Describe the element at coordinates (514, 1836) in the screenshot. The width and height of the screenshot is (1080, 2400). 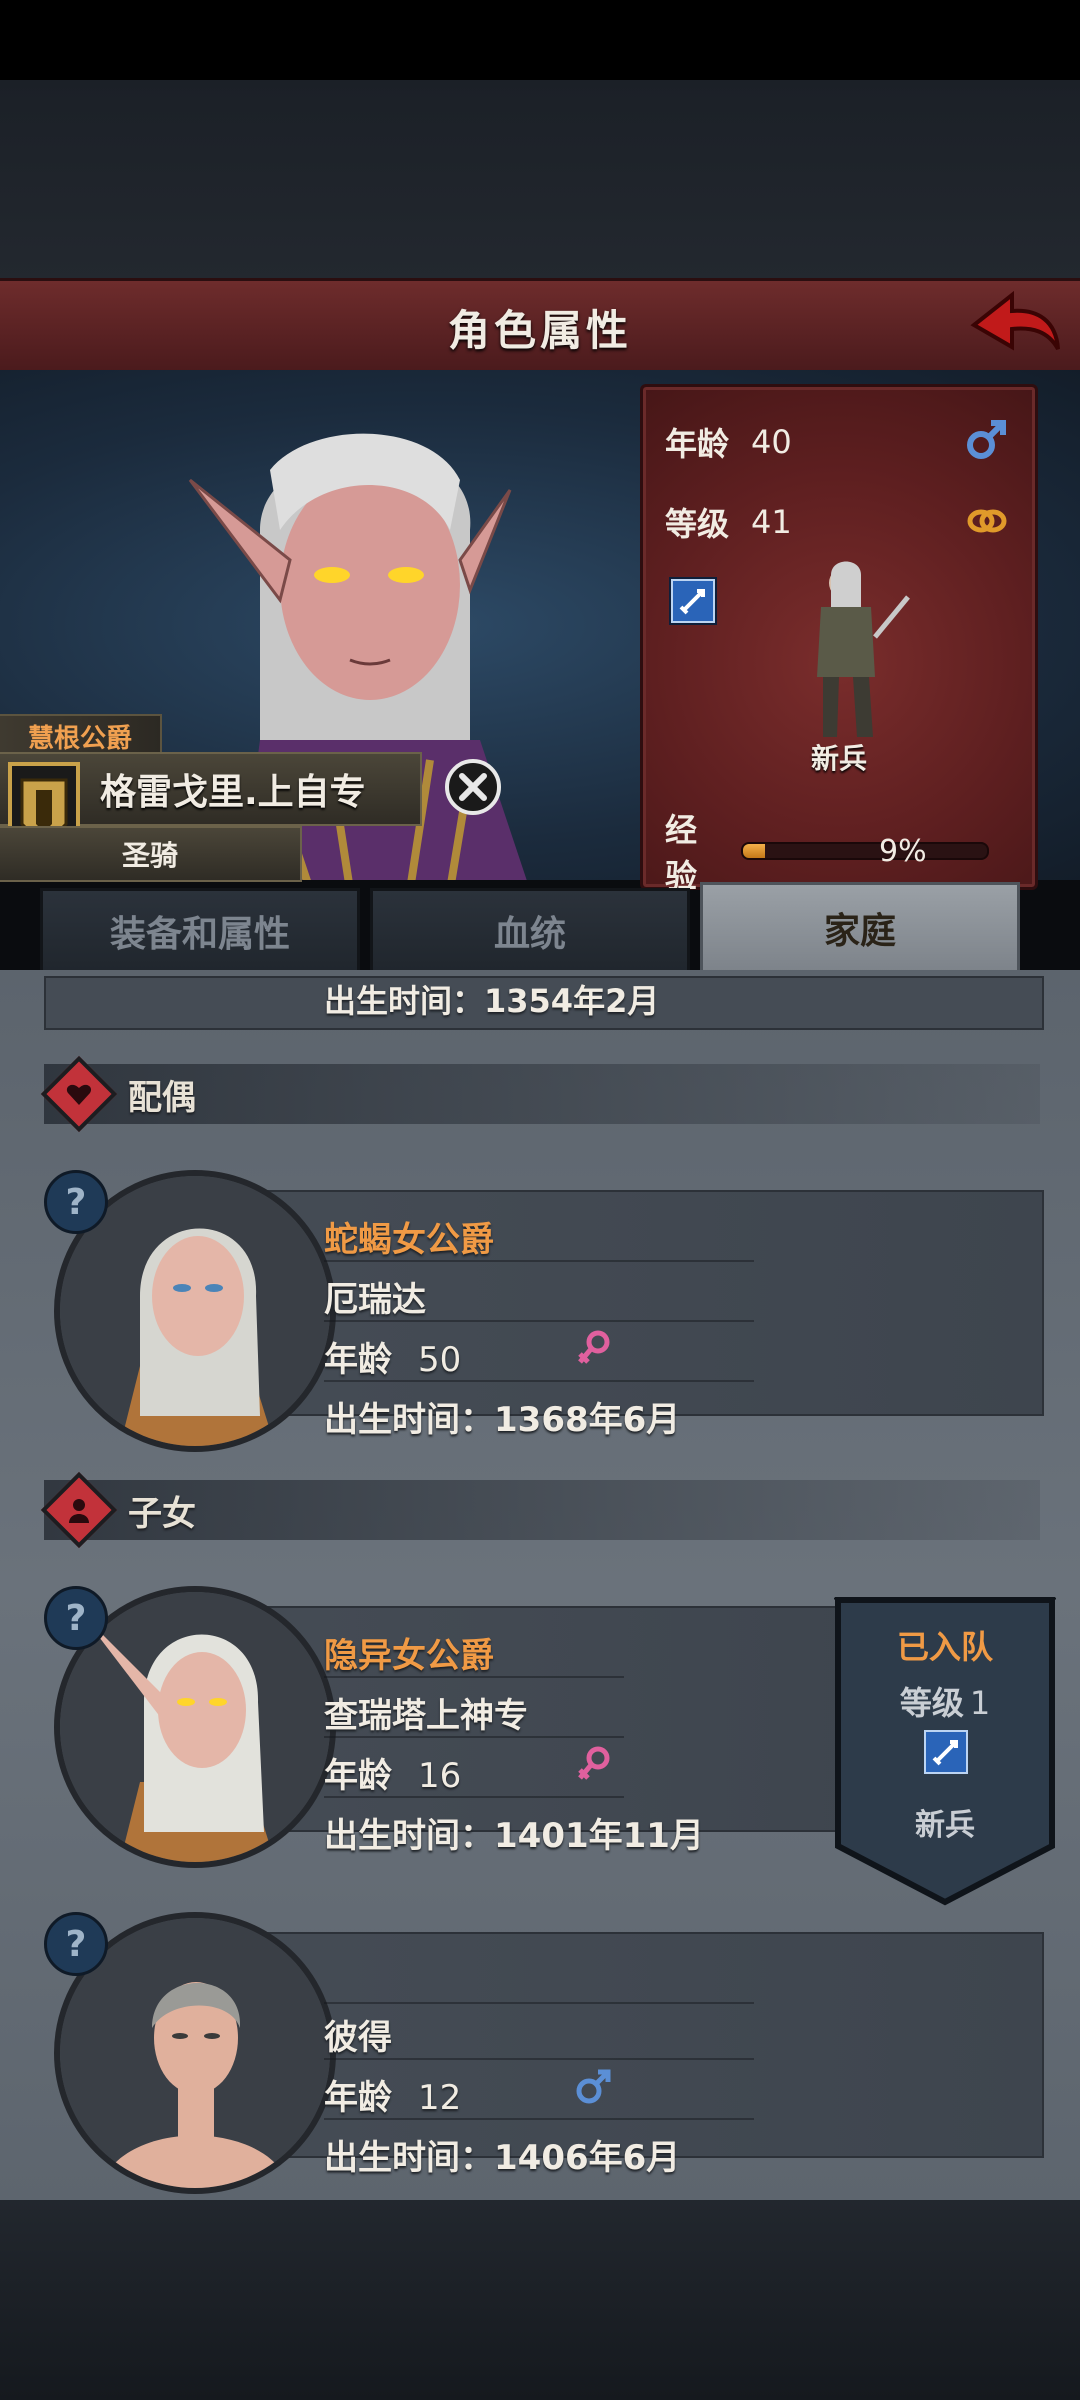
I see `child-1-birth: 出生时间：1401年11月` at that location.